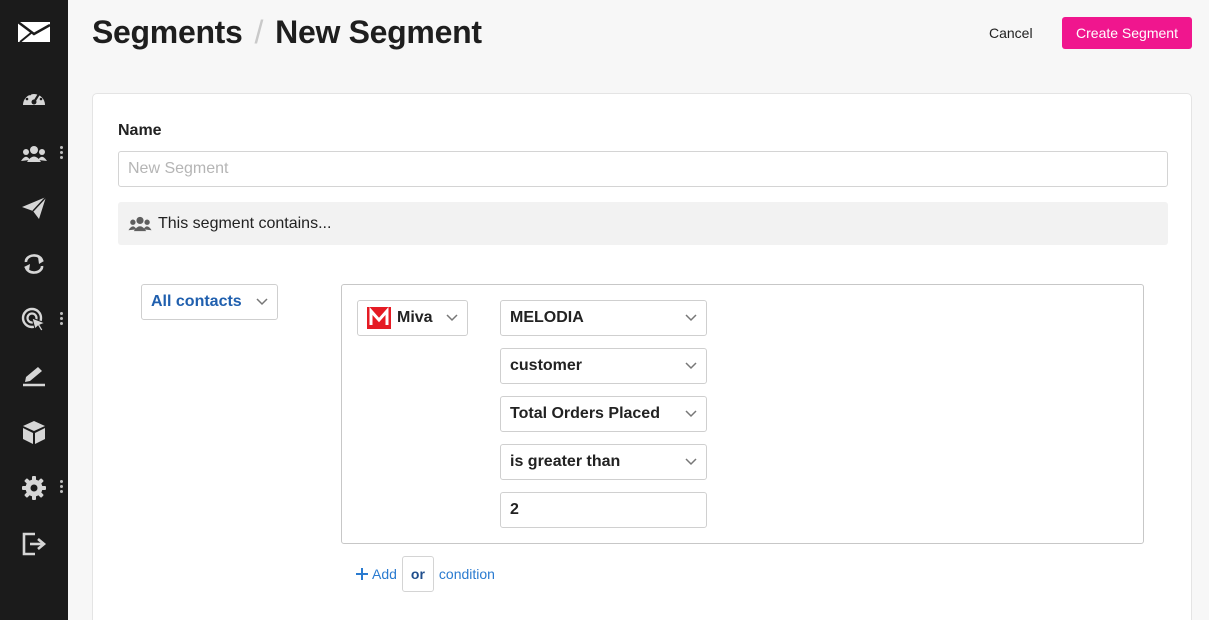  I want to click on sidebar-item-contacts, so click(34, 154).